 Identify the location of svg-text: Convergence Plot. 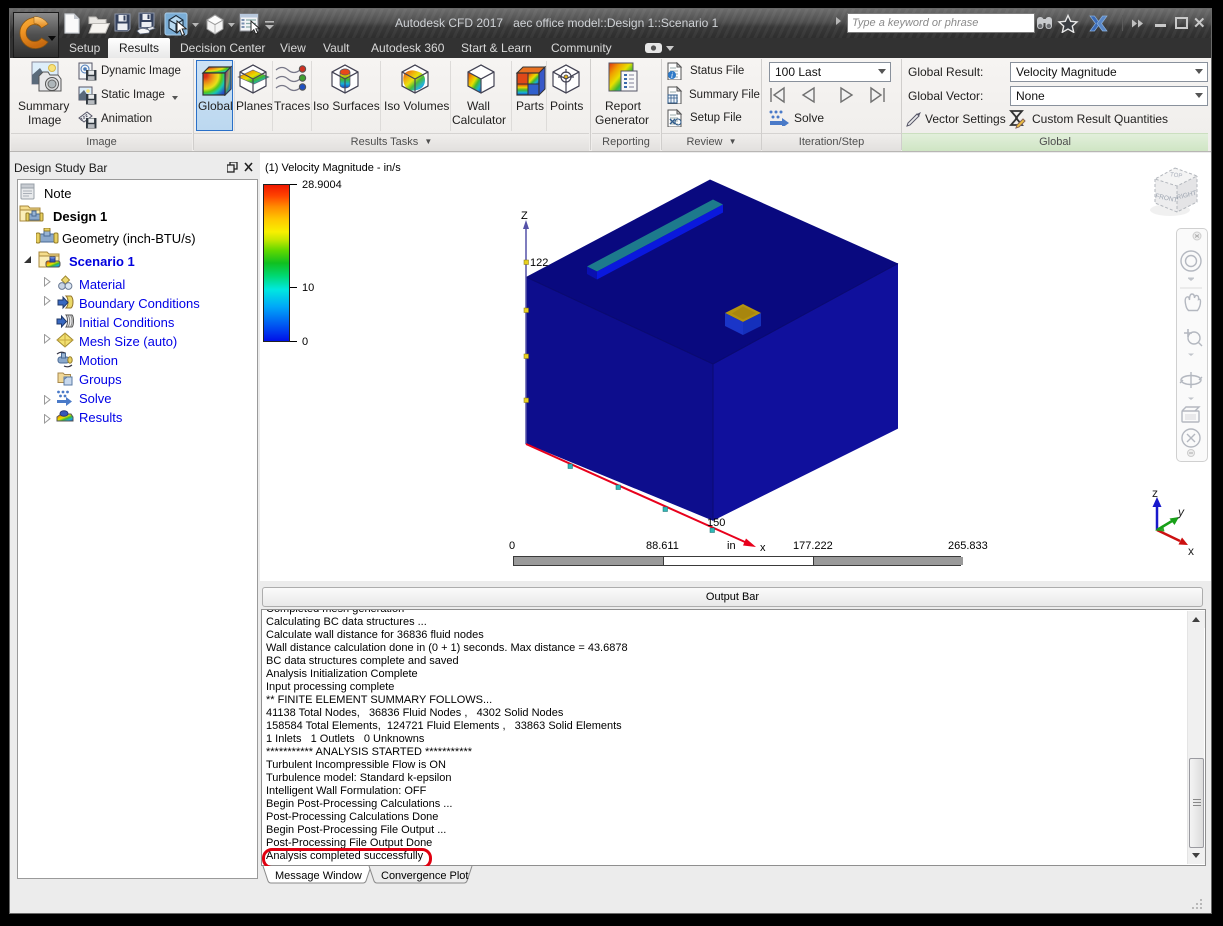
(424, 876).